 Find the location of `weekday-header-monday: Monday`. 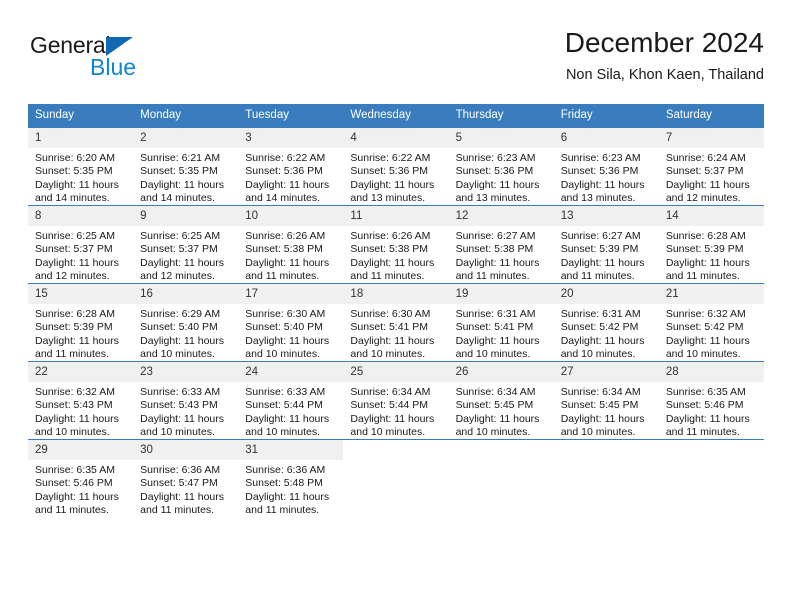

weekday-header-monday: Monday is located at coordinates (186, 116).